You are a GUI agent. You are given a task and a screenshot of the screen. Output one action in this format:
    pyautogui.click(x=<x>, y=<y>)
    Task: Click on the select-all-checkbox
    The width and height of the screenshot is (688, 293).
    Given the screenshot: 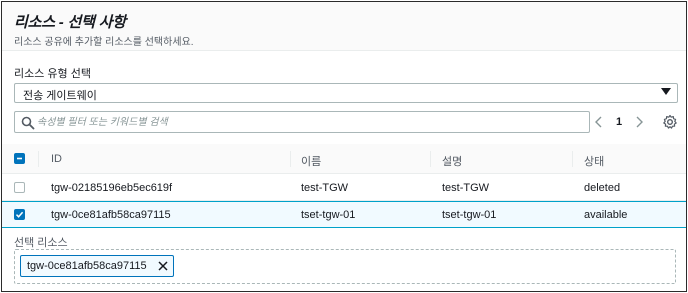 What is the action you would take?
    pyautogui.click(x=19, y=158)
    